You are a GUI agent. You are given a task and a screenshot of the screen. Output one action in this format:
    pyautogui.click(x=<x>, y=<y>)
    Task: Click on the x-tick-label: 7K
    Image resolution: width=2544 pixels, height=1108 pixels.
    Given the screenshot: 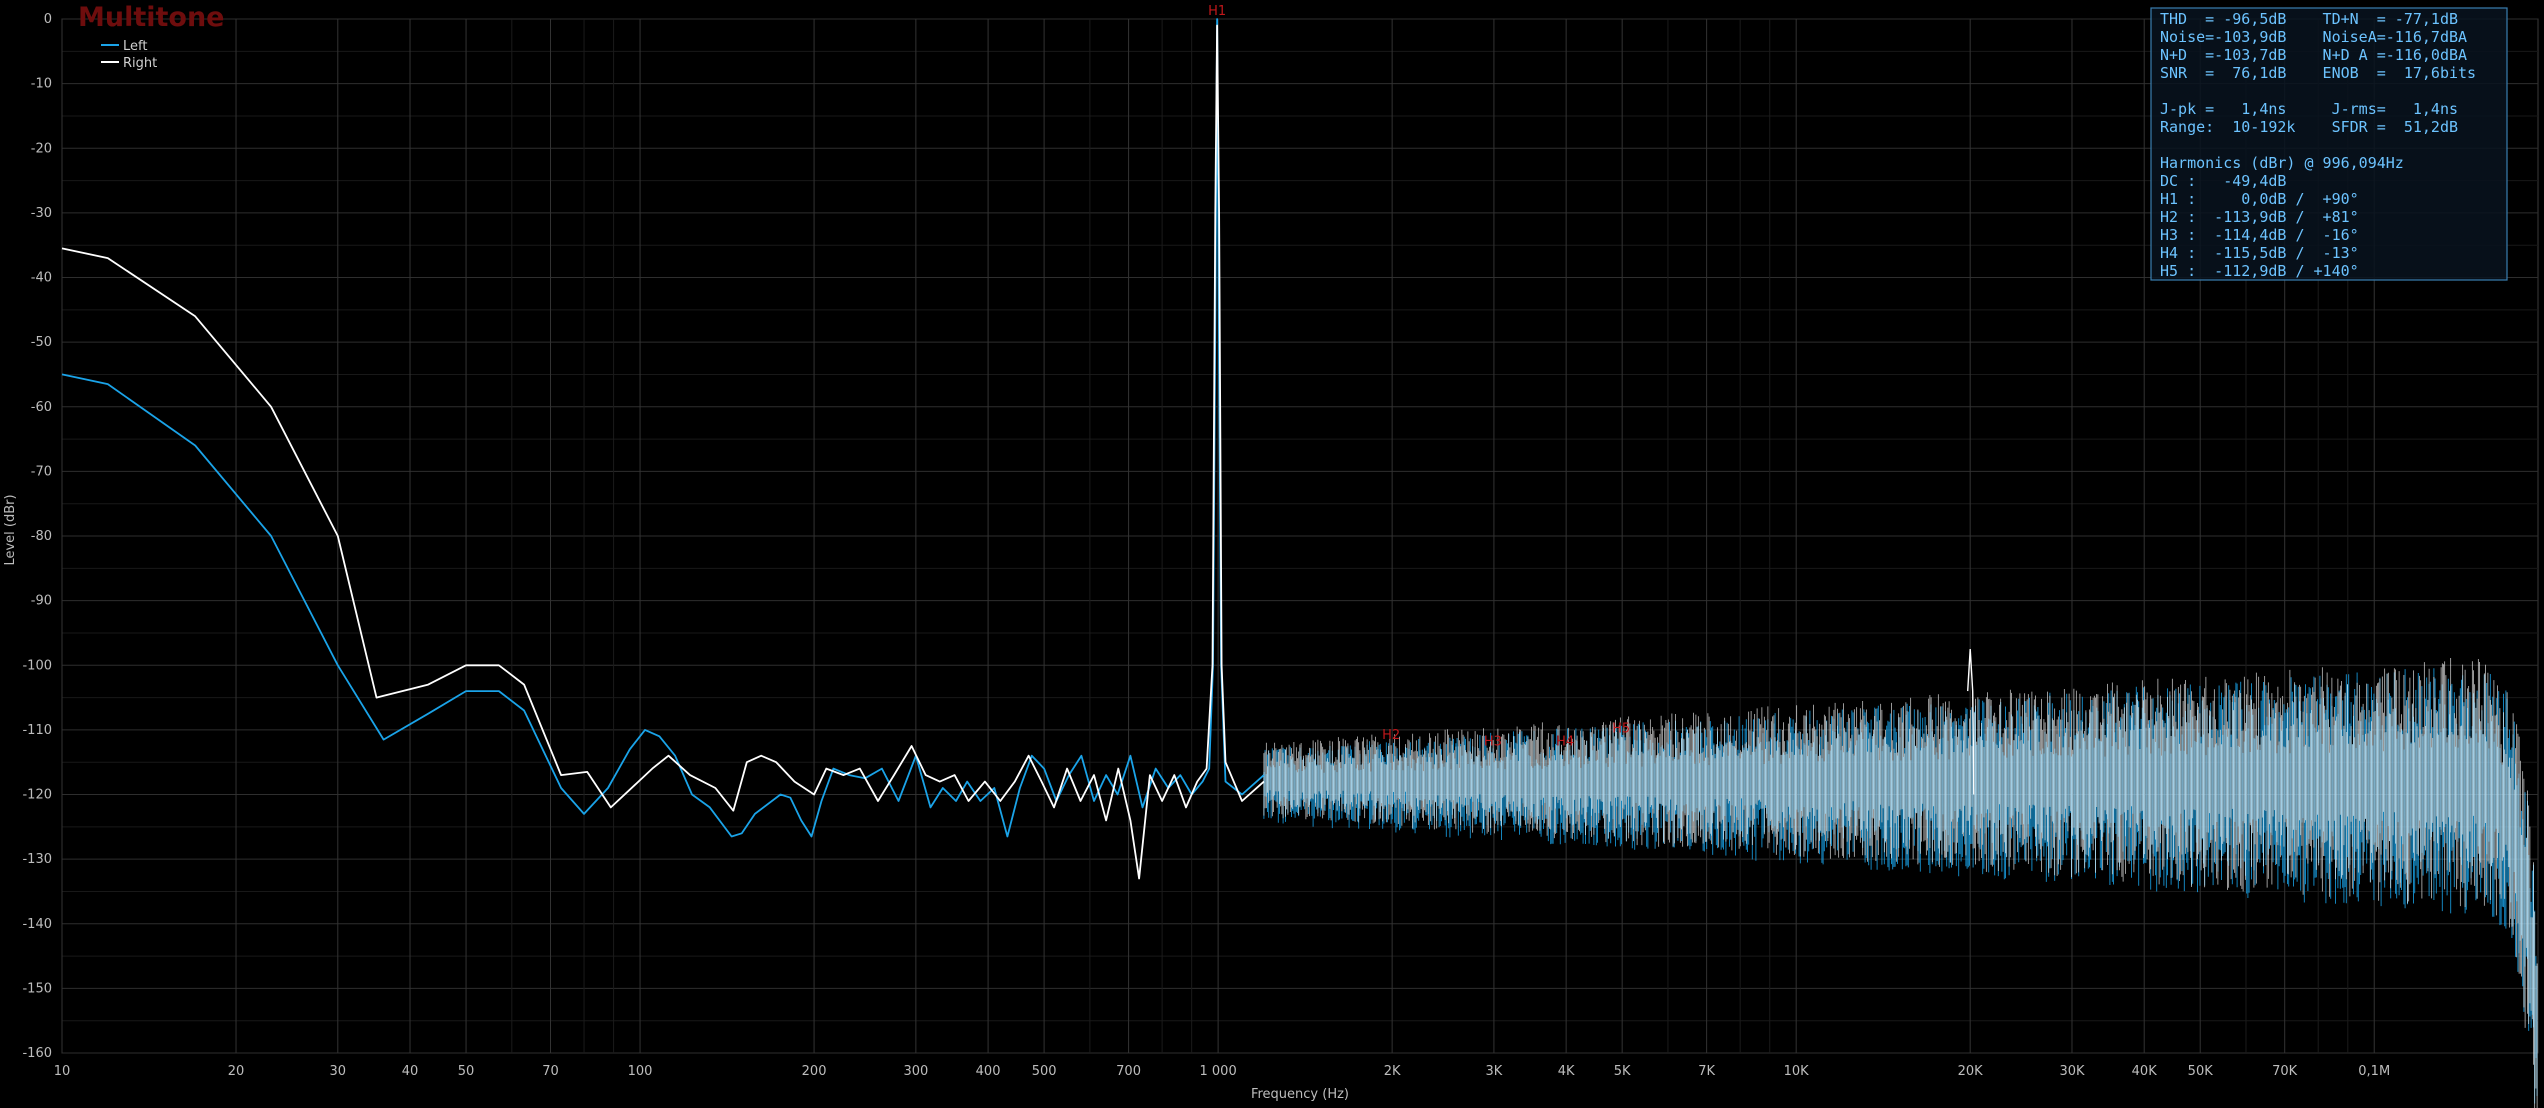 What is the action you would take?
    pyautogui.click(x=1706, y=1071)
    